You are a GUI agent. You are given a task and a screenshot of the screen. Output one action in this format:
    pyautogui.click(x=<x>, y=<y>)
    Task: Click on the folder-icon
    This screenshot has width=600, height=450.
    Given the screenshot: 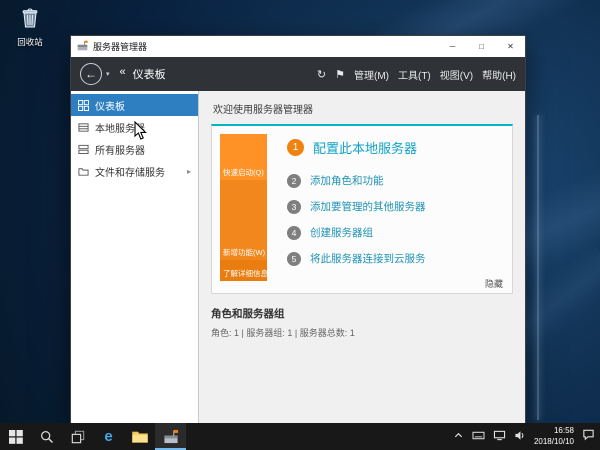 What is the action you would take?
    pyautogui.click(x=139, y=437)
    